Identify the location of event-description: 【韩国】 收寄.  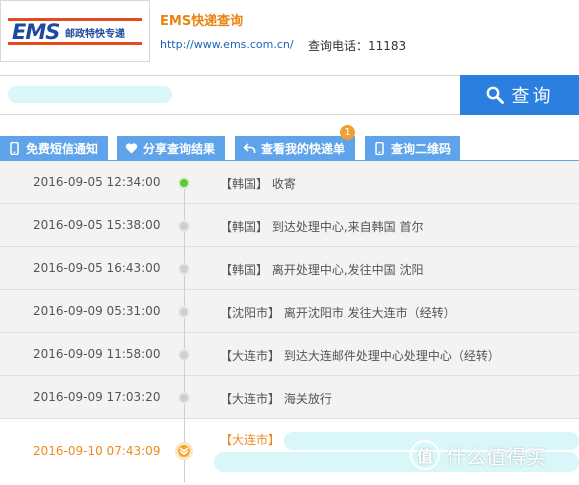
(258, 184).